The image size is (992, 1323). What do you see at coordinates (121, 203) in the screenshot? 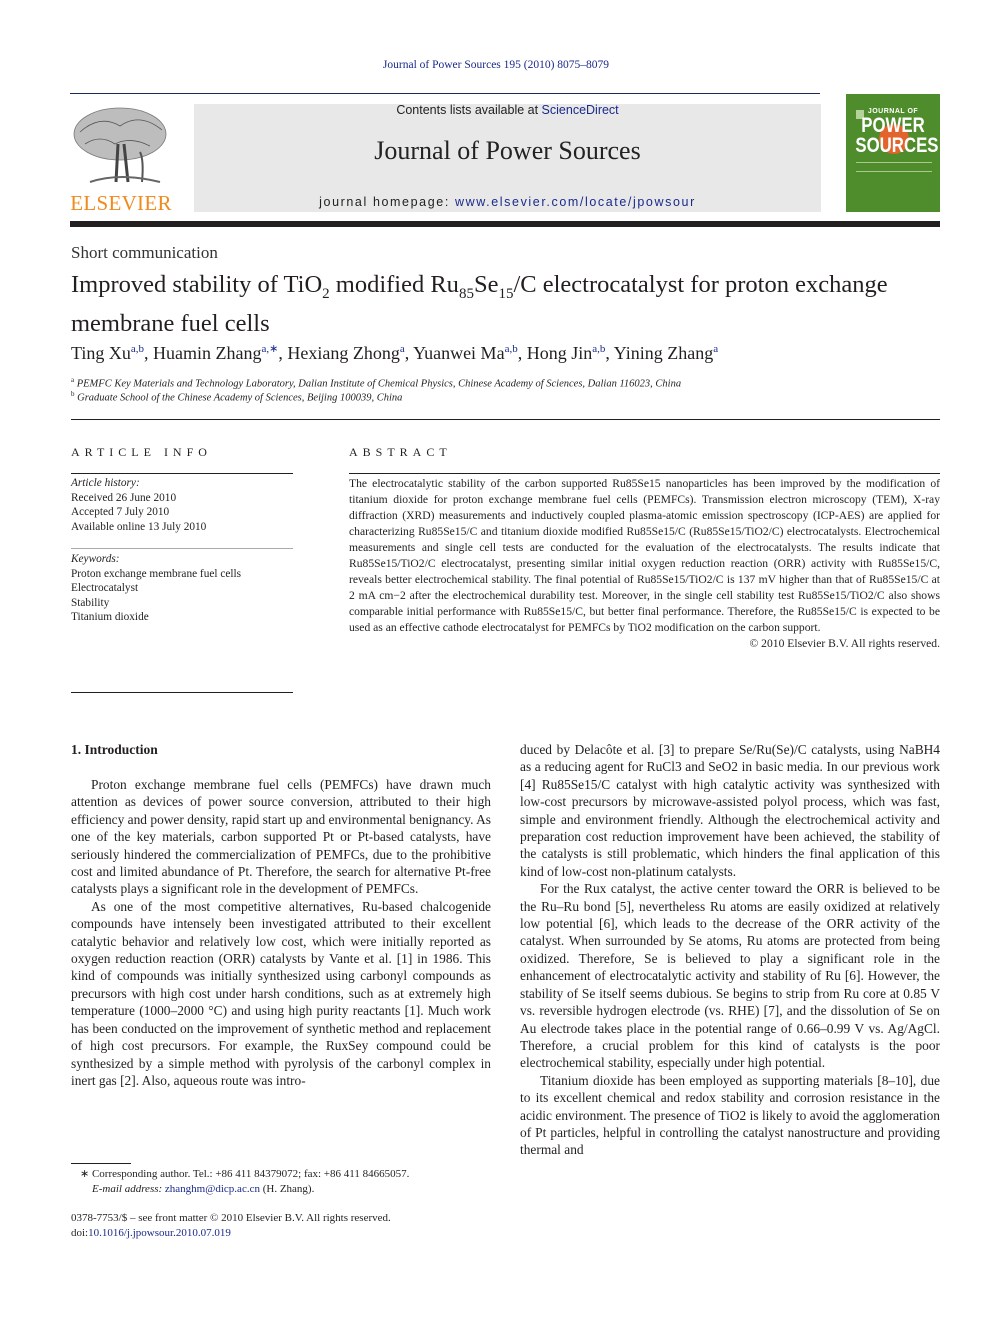
I see `elsevier-wordmark: ELSEVIER` at bounding box center [121, 203].